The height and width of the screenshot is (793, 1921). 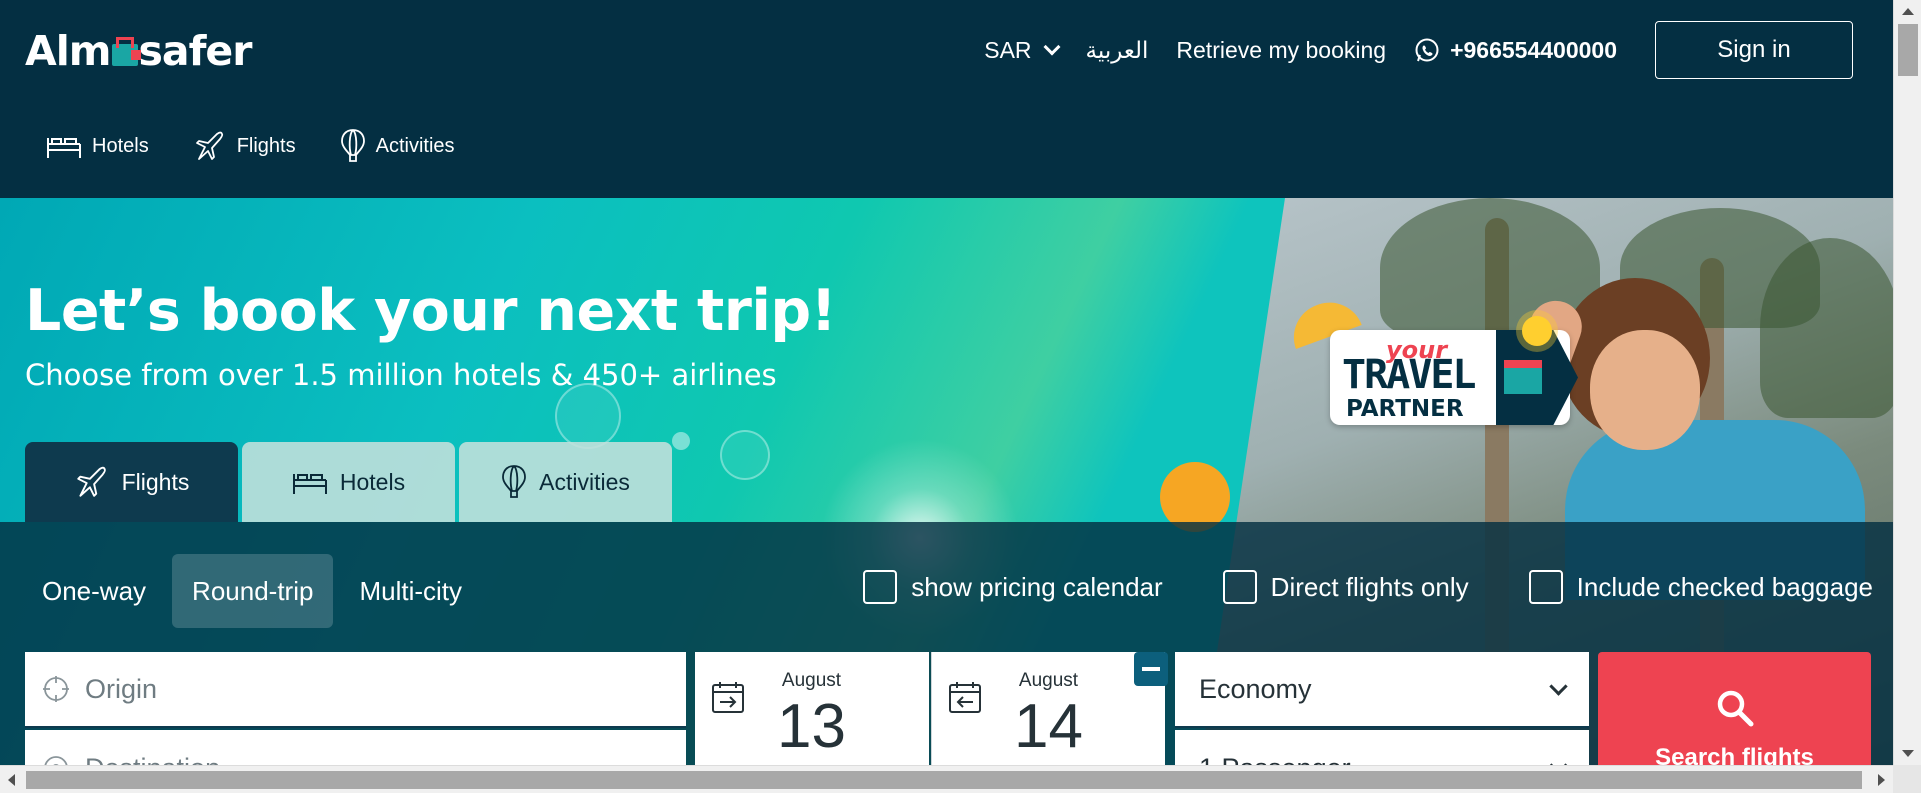 I want to click on badge-travel: TRAVEL, so click(x=1409, y=375).